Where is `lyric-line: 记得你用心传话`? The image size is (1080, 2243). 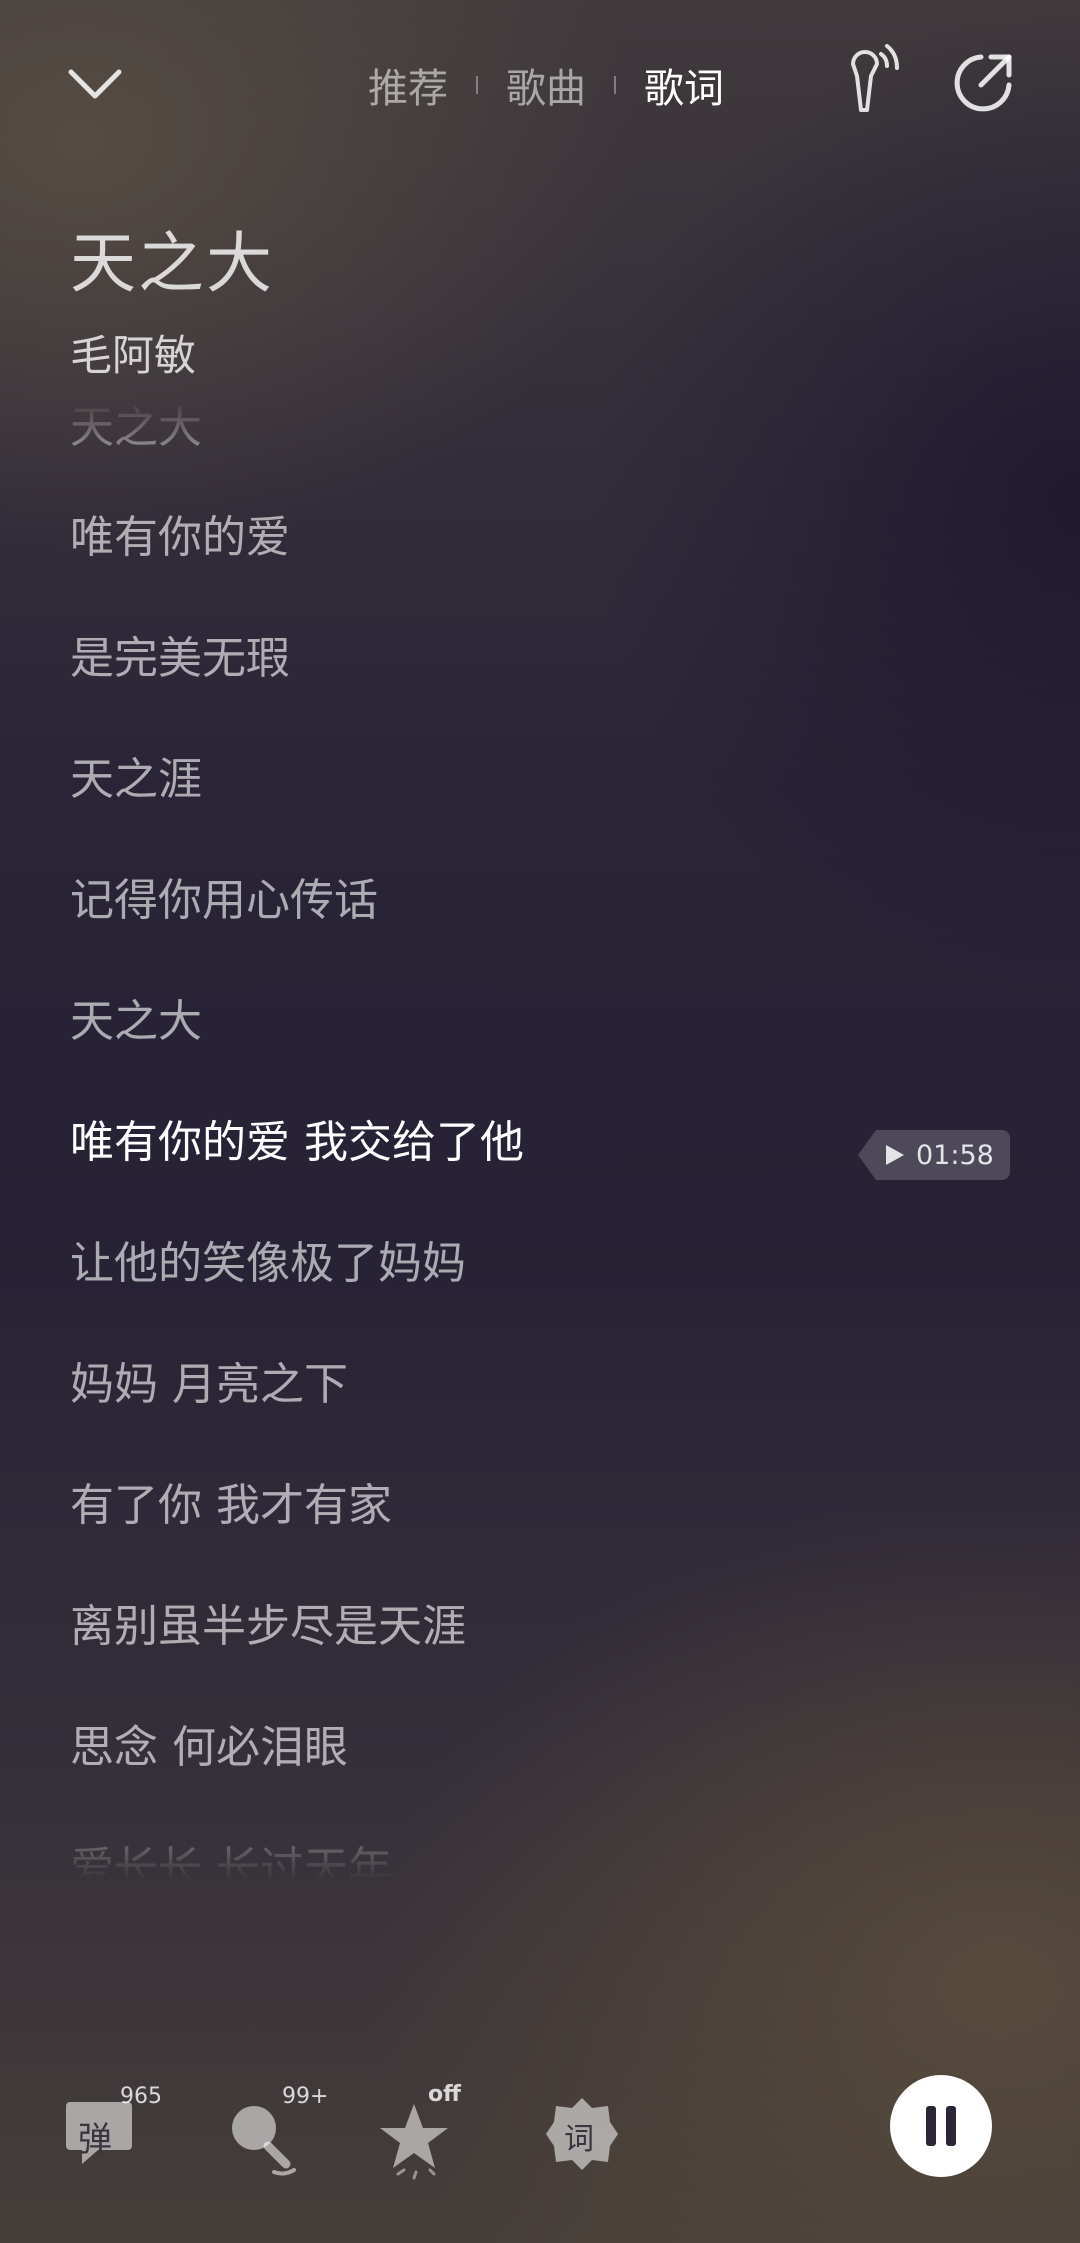
lyric-line: 记得你用心传话 is located at coordinates (224, 901).